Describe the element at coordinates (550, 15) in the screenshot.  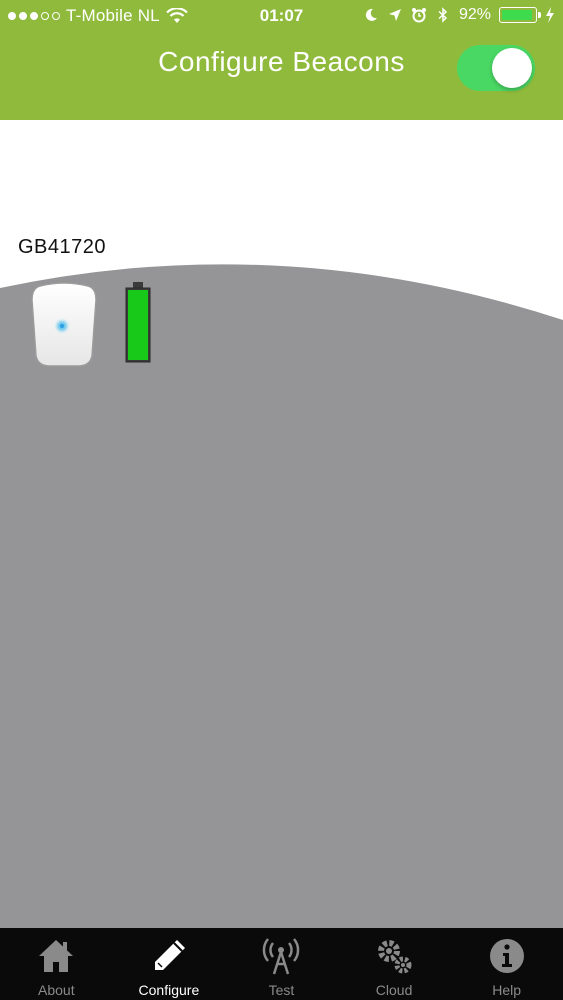
I see `charging-bolt-icon` at that location.